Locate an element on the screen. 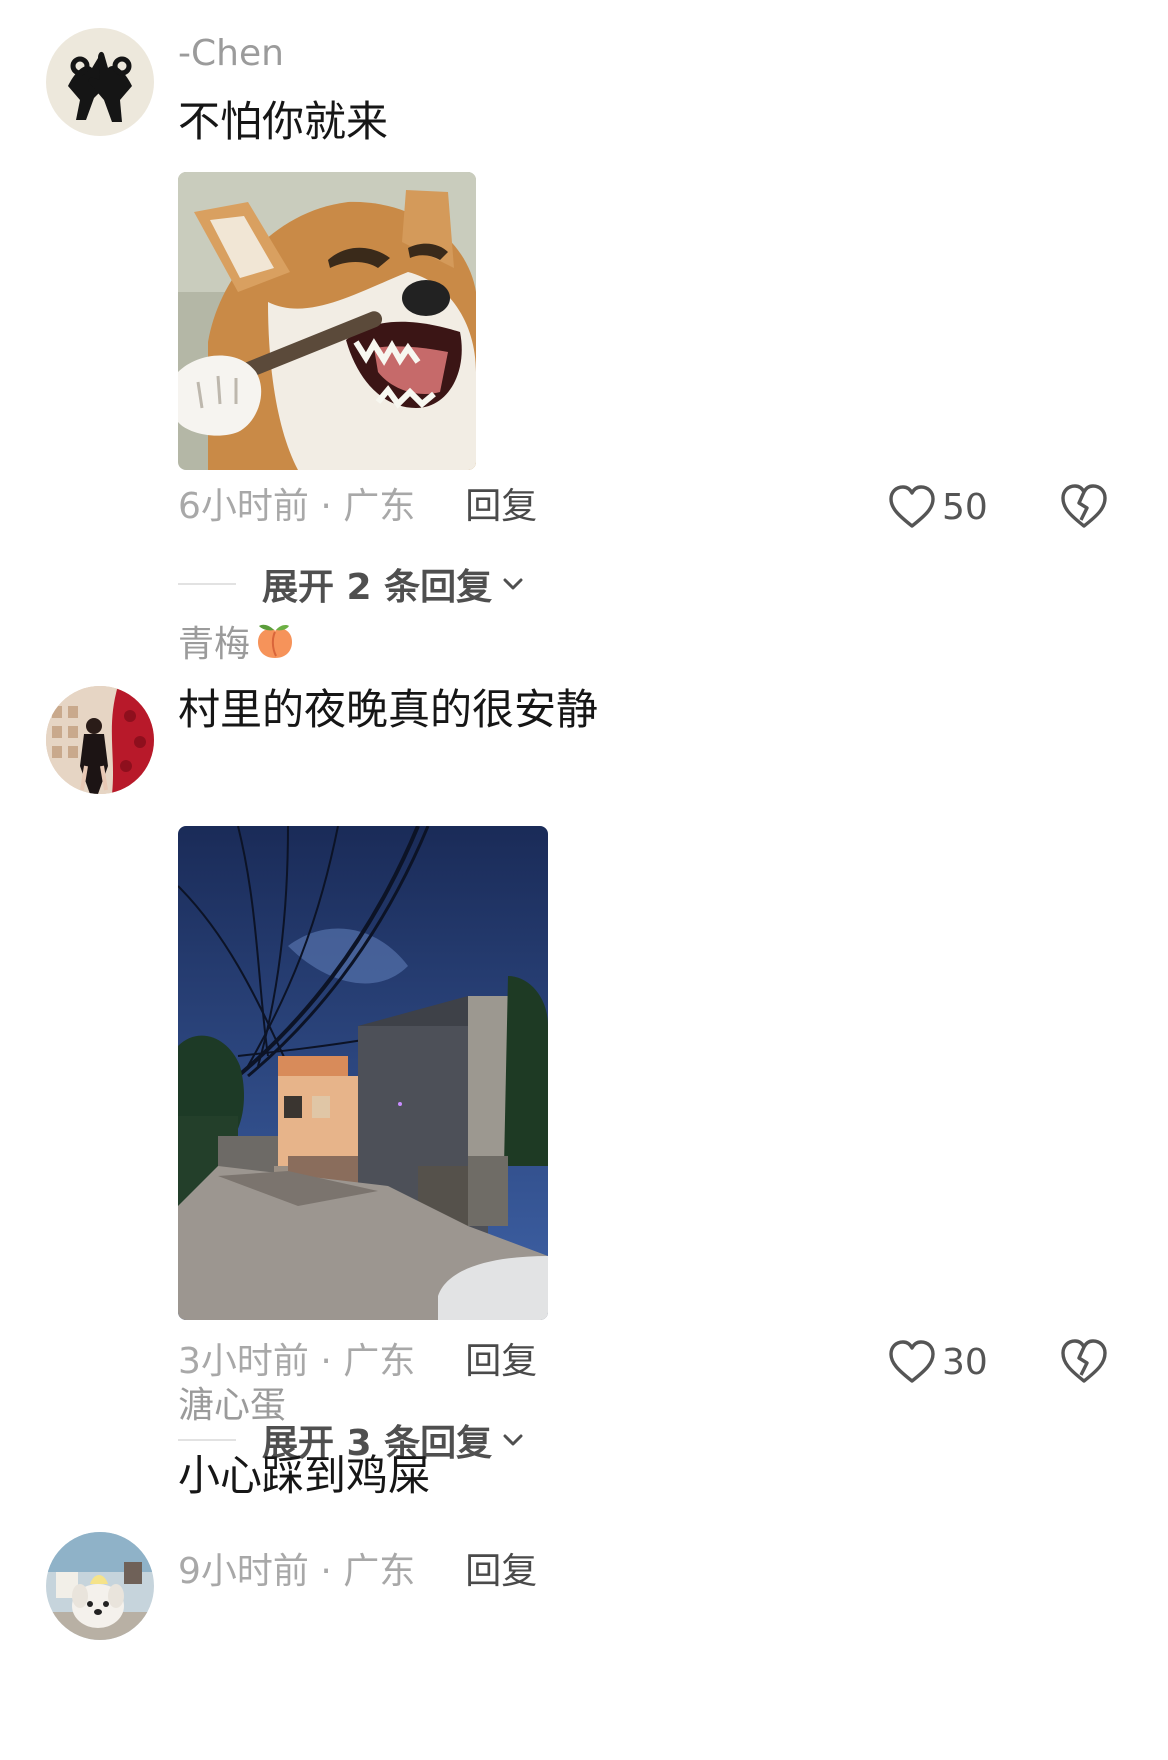 The width and height of the screenshot is (1168, 1760). expand-replies-button: 展开 2 条回复 is located at coordinates (352, 584).